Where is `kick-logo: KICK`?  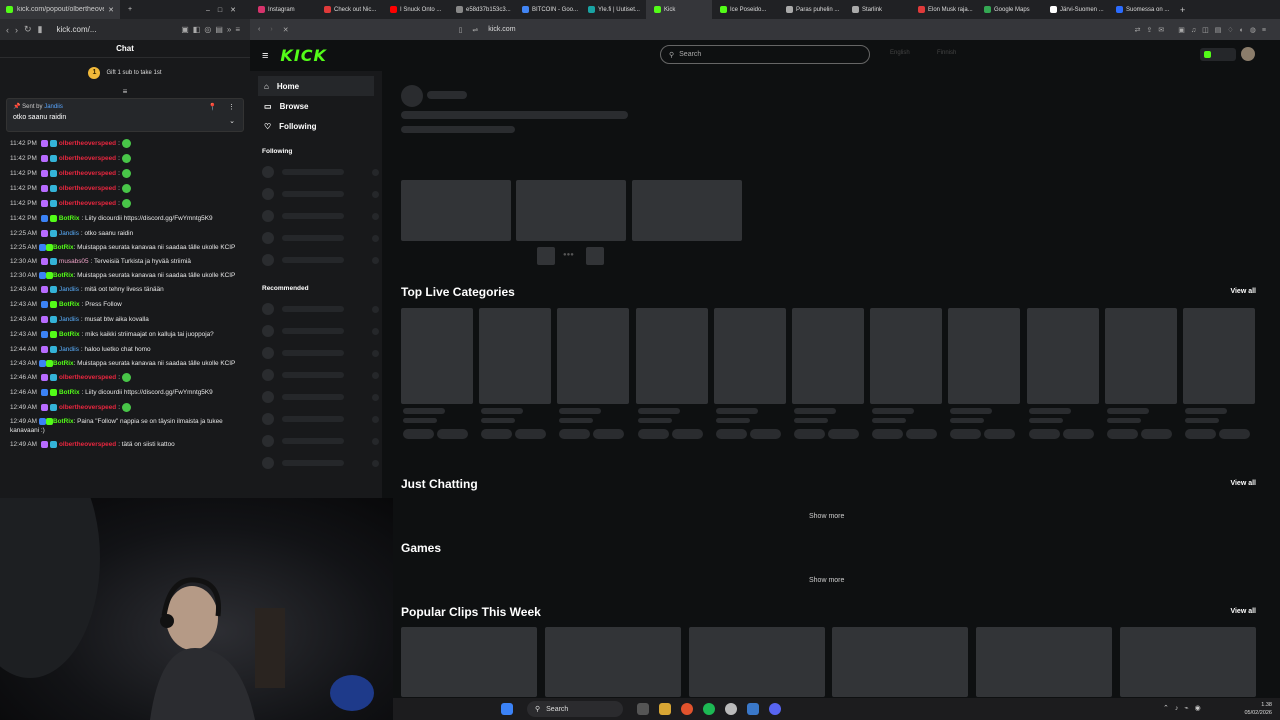 kick-logo: KICK is located at coordinates (303, 55).